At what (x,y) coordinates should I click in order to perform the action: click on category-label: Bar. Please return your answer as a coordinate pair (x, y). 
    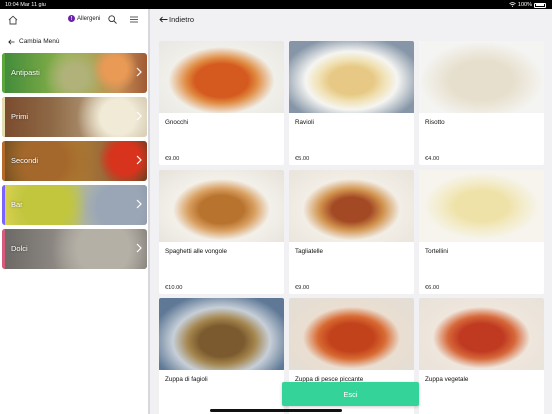
    Looking at the image, I should click on (17, 204).